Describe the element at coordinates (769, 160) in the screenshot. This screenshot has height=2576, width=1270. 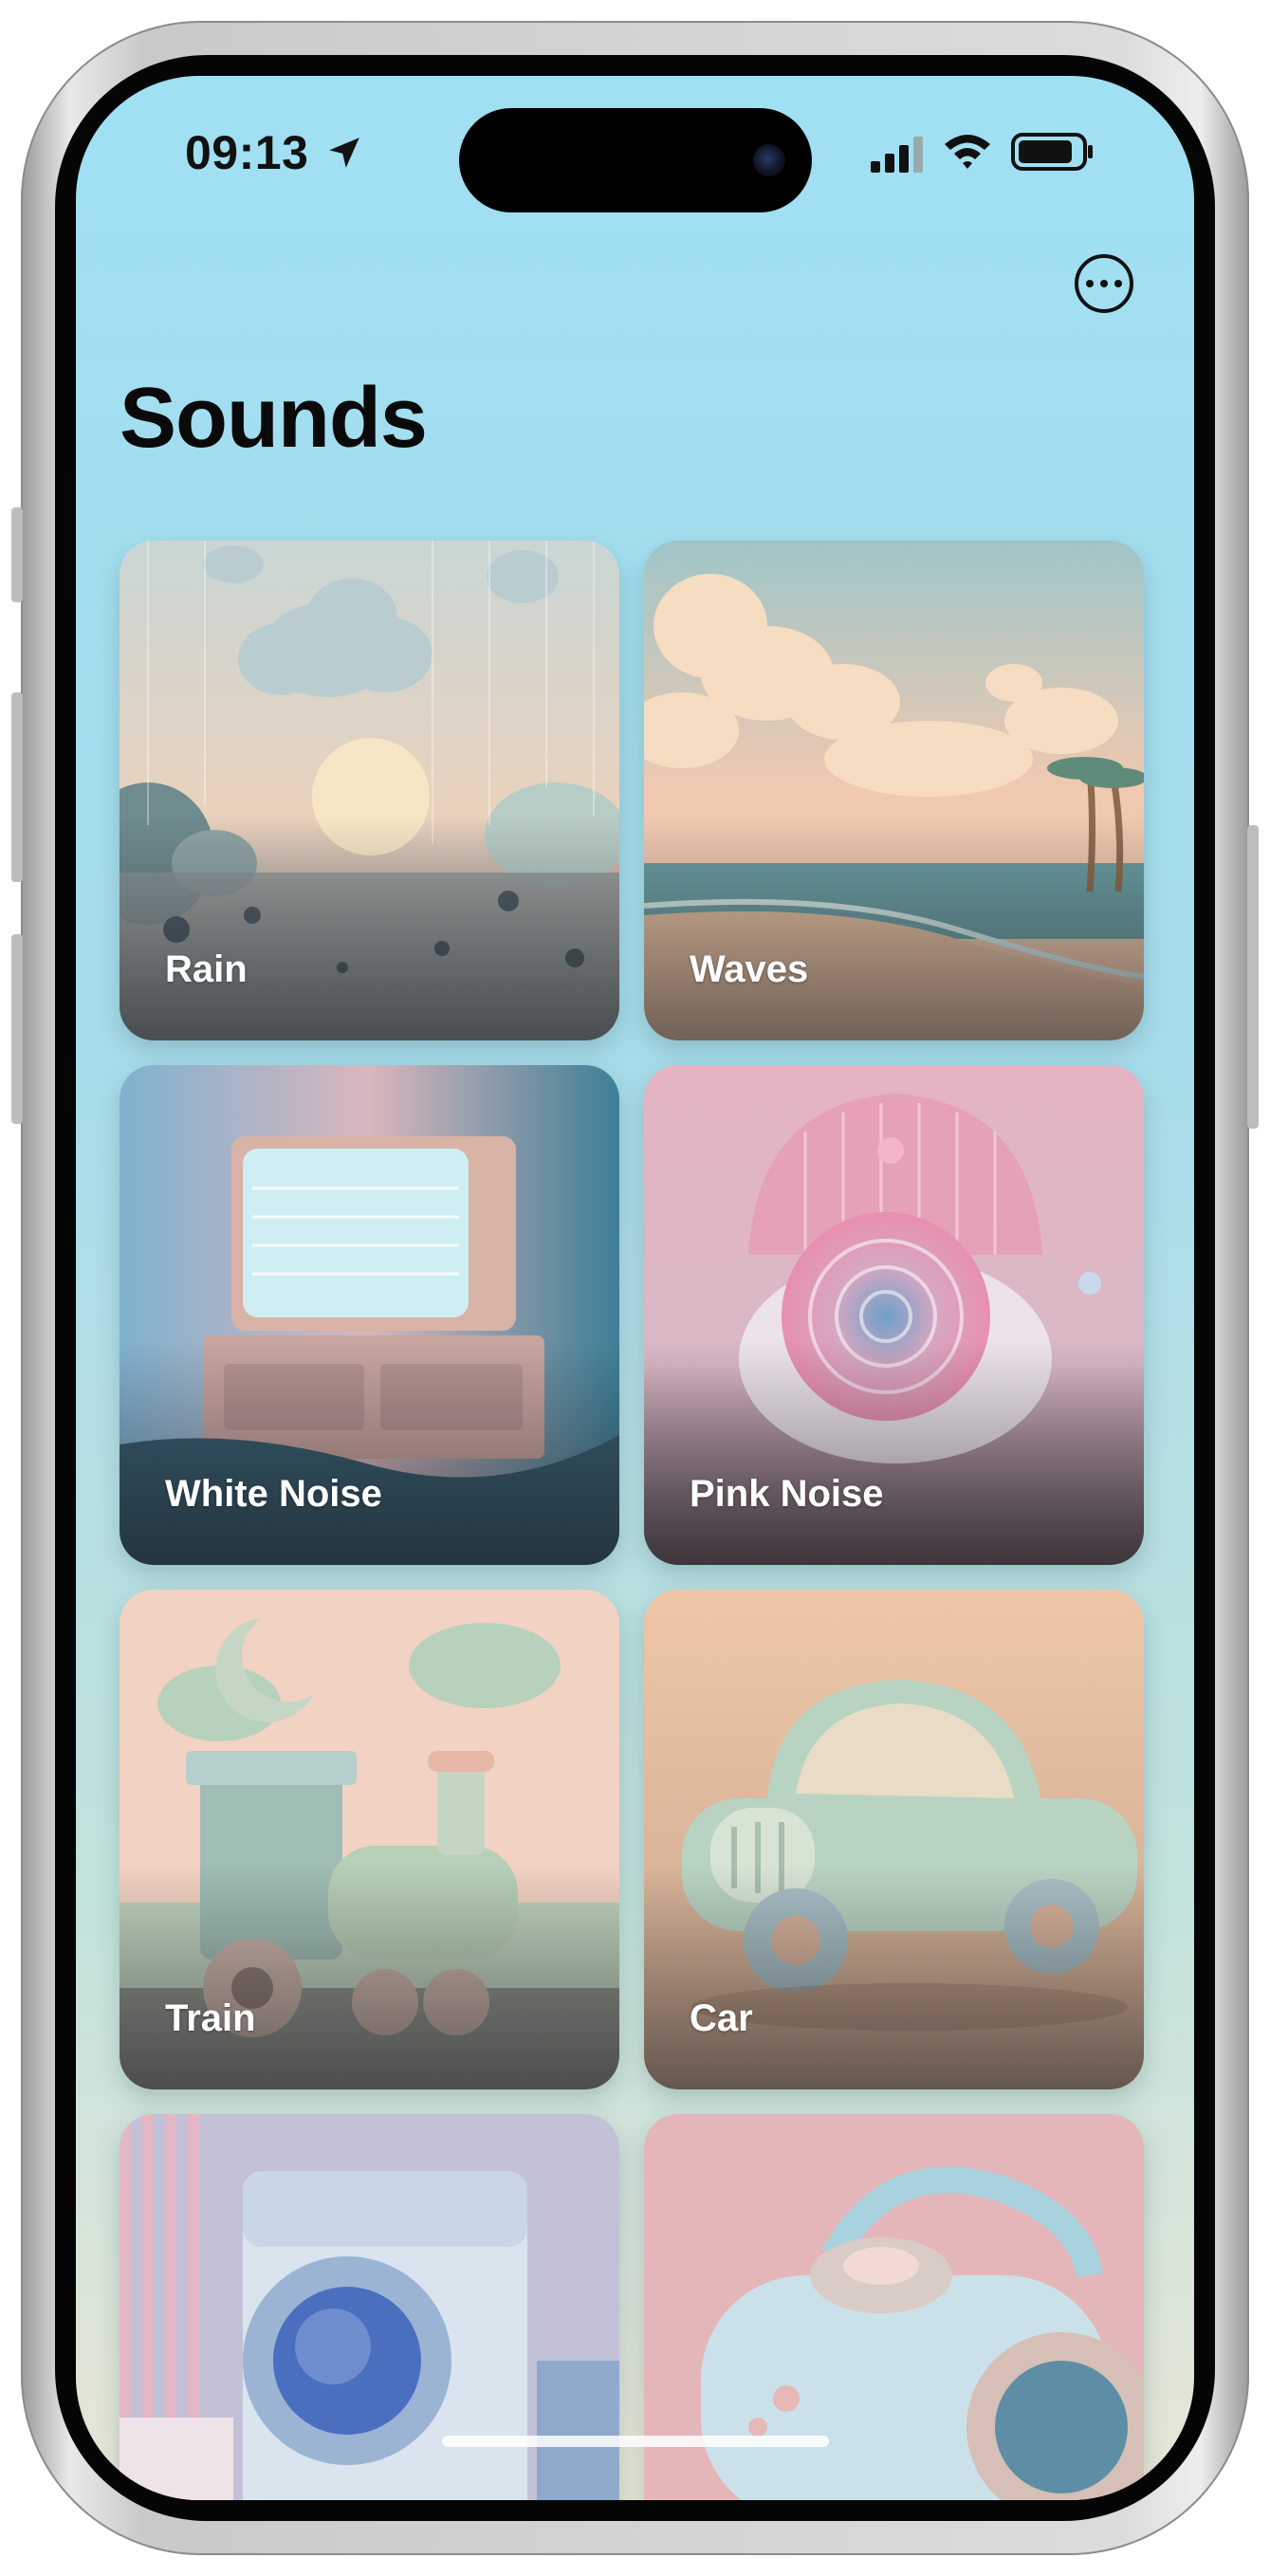
I see `front-camera` at that location.